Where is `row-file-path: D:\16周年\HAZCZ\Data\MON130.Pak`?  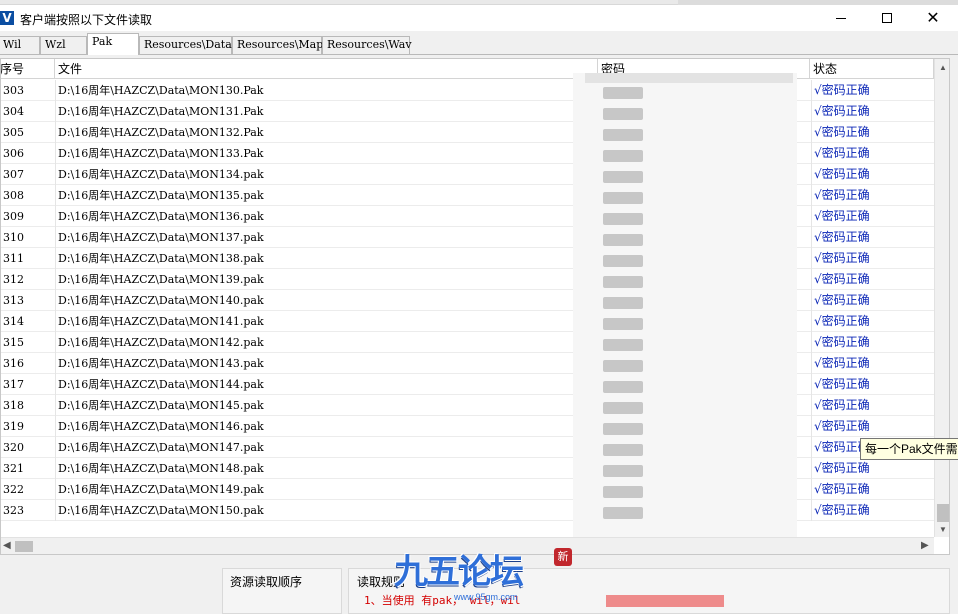 row-file-path: D:\16周年\HAZCZ\Data\MON130.Pak is located at coordinates (325, 90).